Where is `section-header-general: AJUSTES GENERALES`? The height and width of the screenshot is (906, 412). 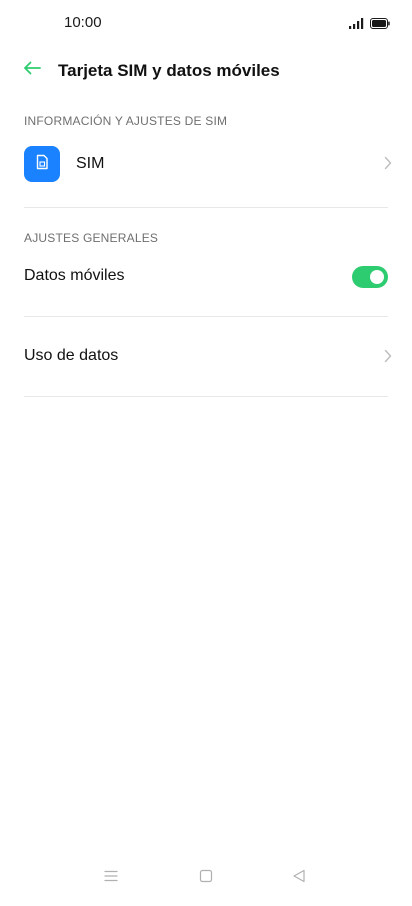
section-header-general: AJUSTES GENERALES is located at coordinates (91, 238).